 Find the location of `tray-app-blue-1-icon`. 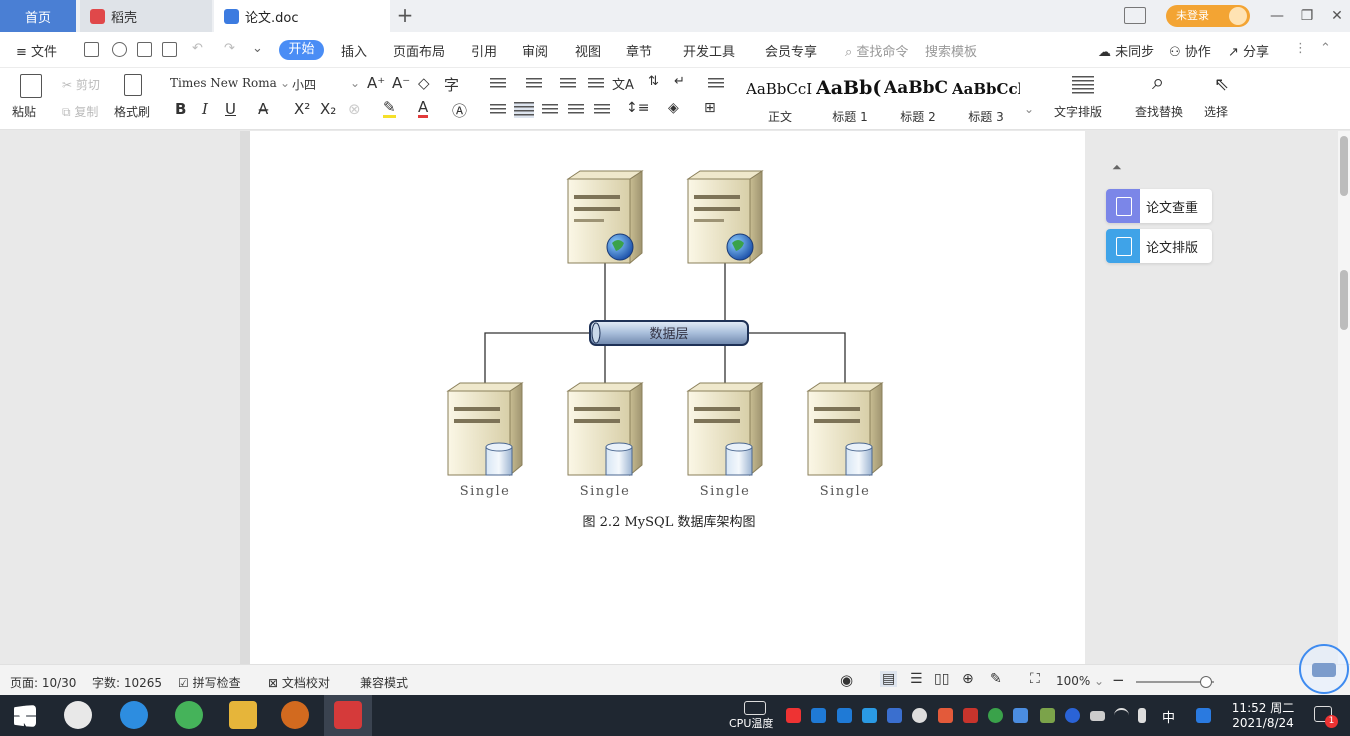

tray-app-blue-1-icon is located at coordinates (818, 715).